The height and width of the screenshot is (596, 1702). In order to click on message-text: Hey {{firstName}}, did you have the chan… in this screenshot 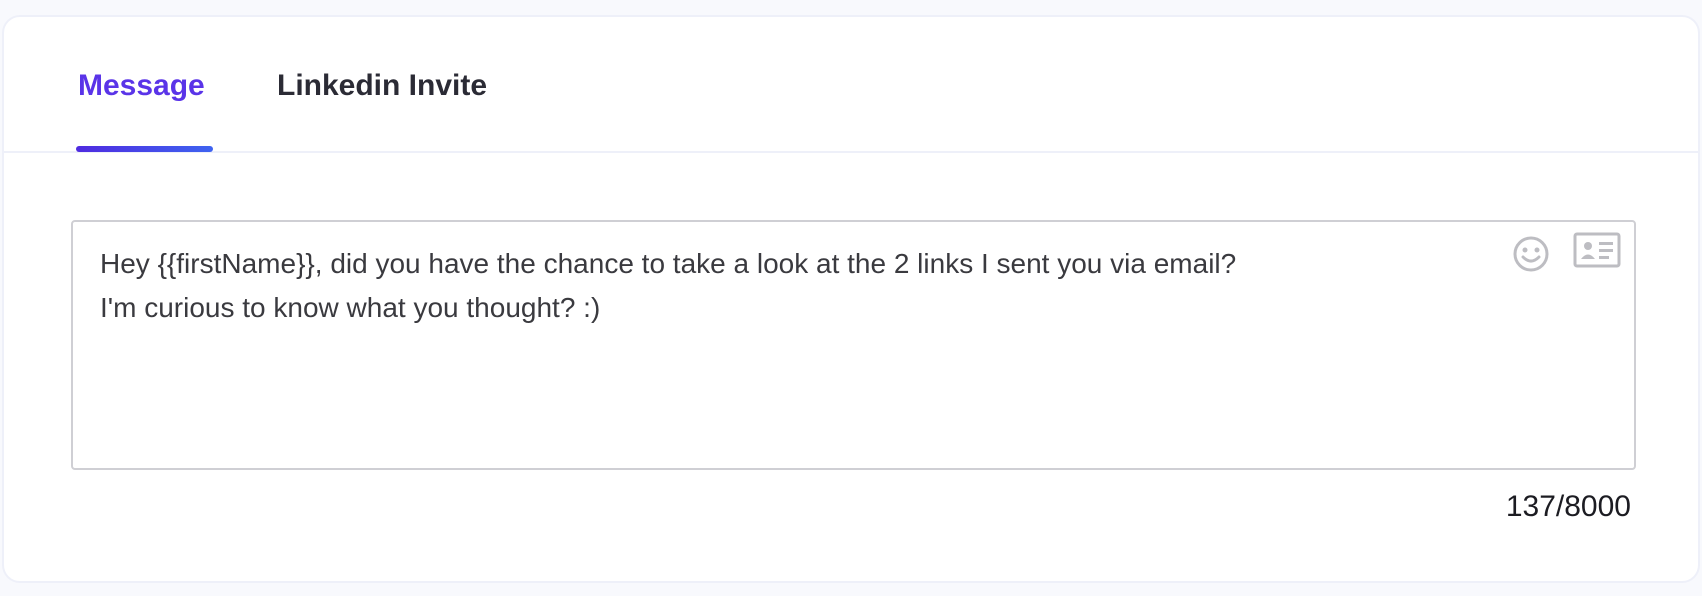, I will do `click(770, 286)`.